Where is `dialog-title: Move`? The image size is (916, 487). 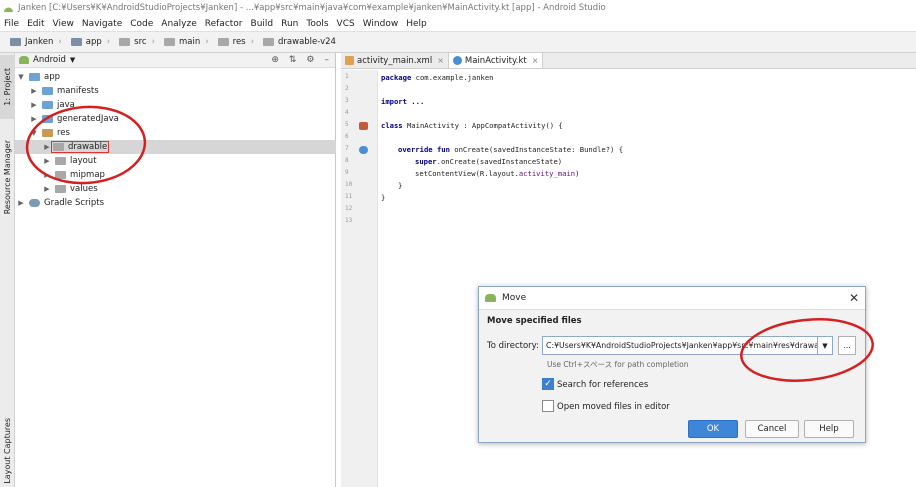
dialog-title: Move is located at coordinates (514, 298).